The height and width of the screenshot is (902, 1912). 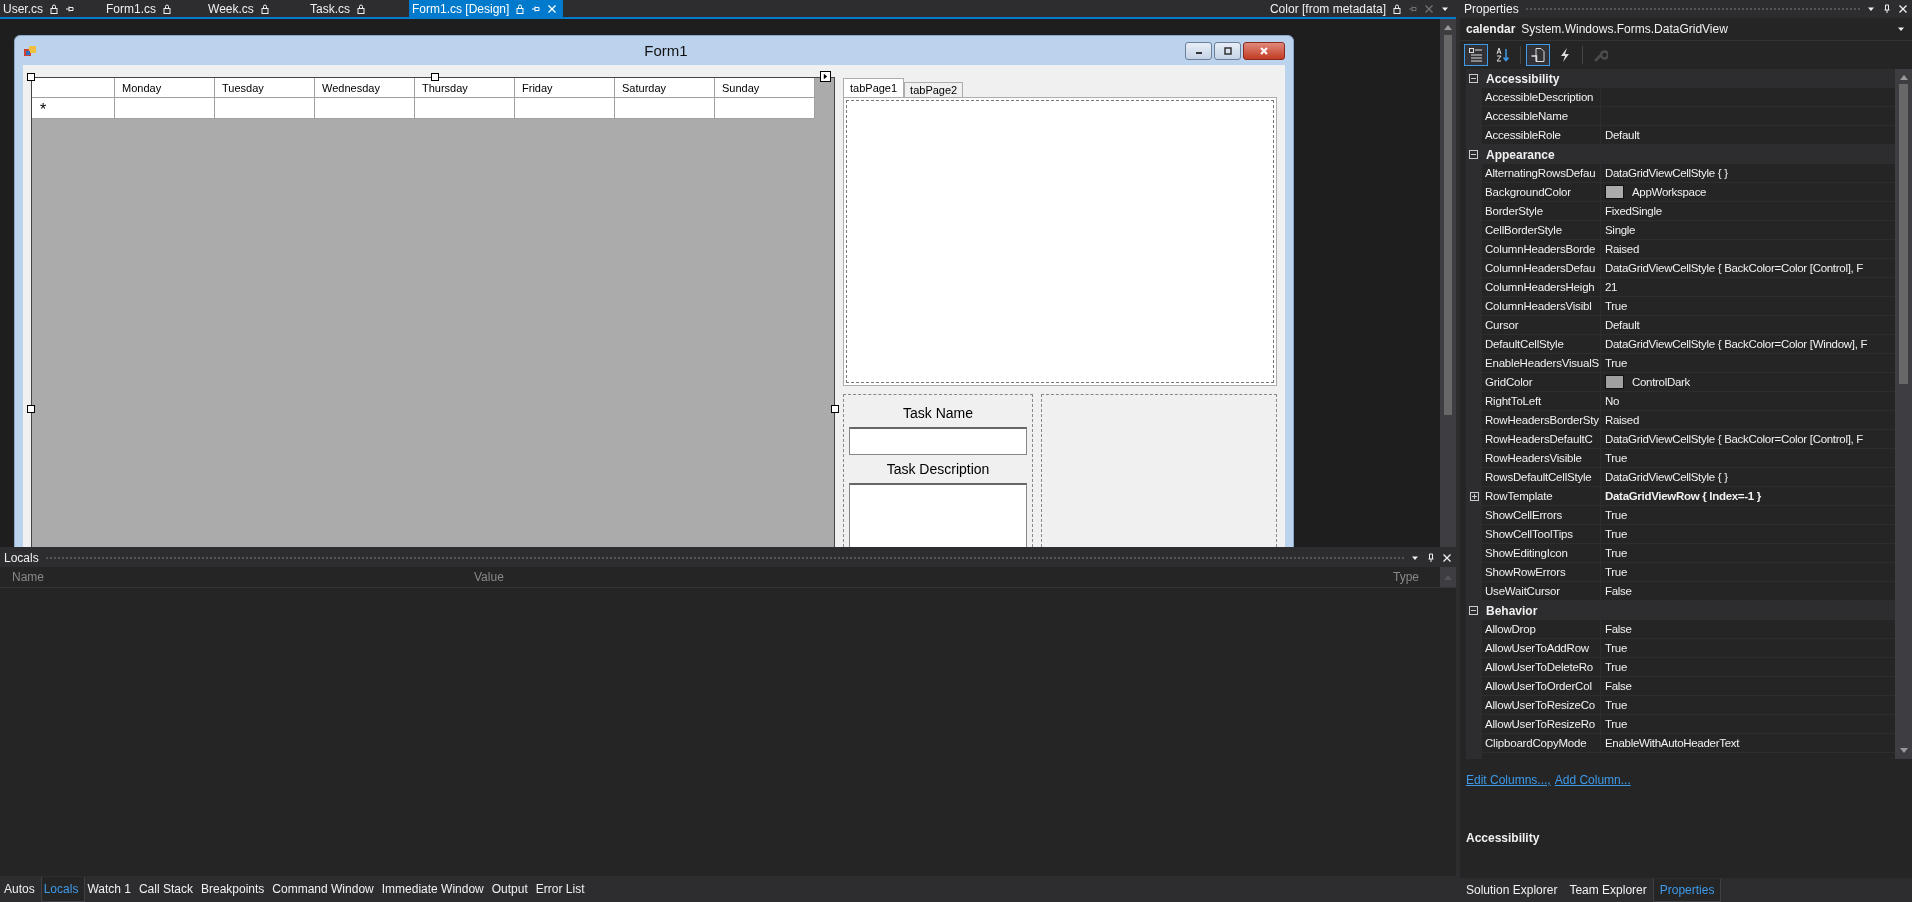 What do you see at coordinates (489, 577) in the screenshot?
I see `column-header: Value` at bounding box center [489, 577].